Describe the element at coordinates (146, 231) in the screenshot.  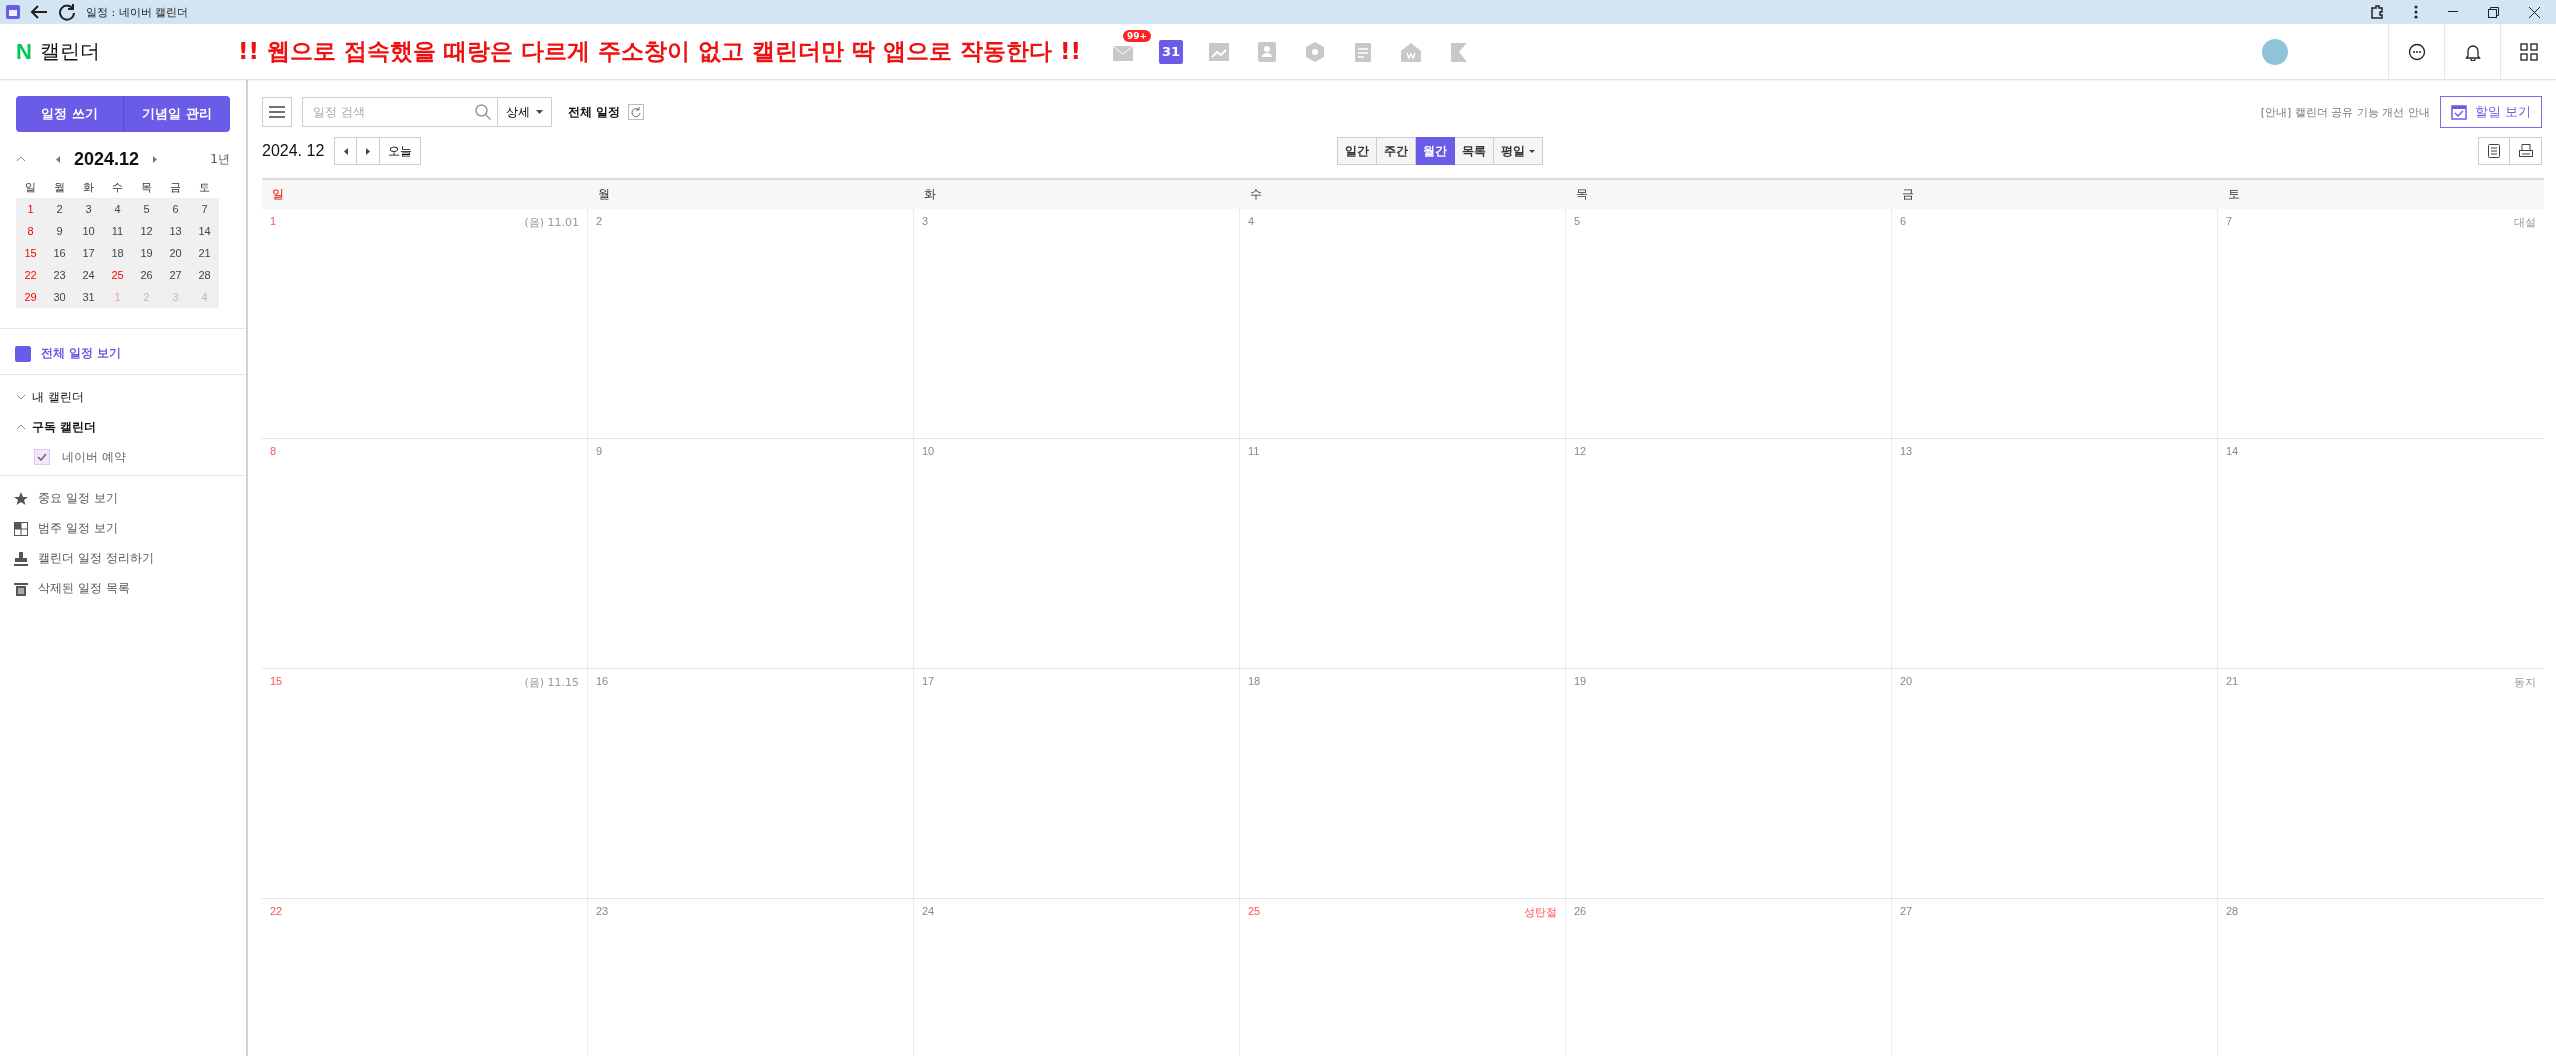
I see `date-cell: 12` at that location.